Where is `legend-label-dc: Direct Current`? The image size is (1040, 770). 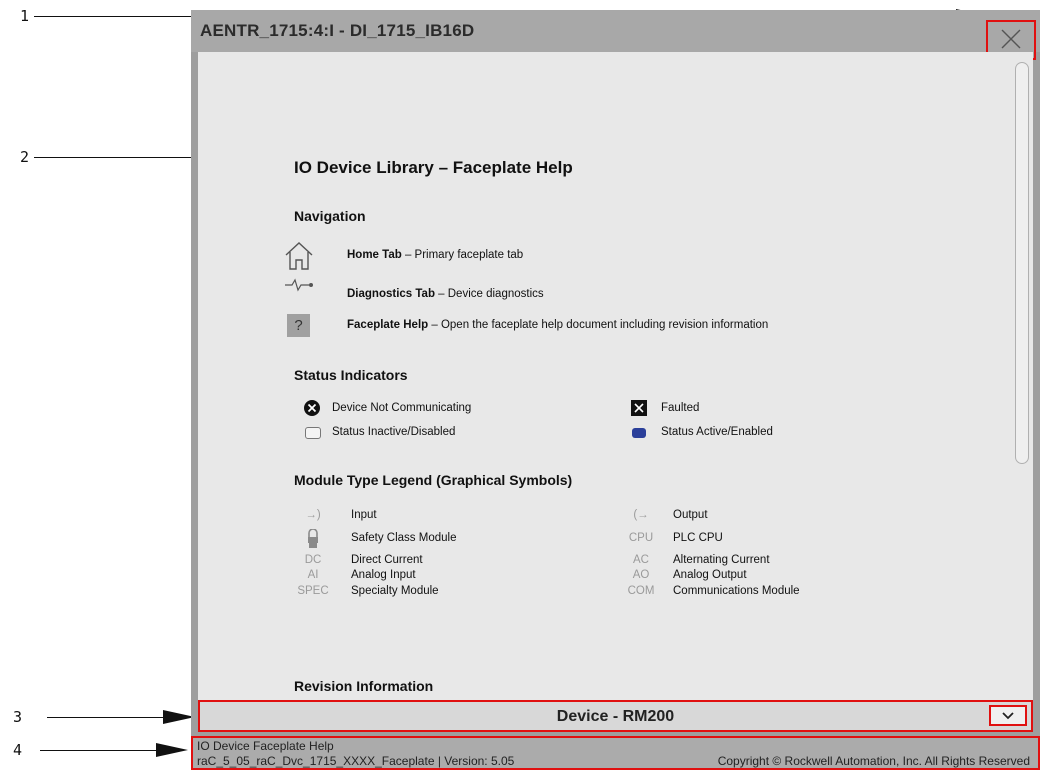 legend-label-dc: Direct Current is located at coordinates (387, 560).